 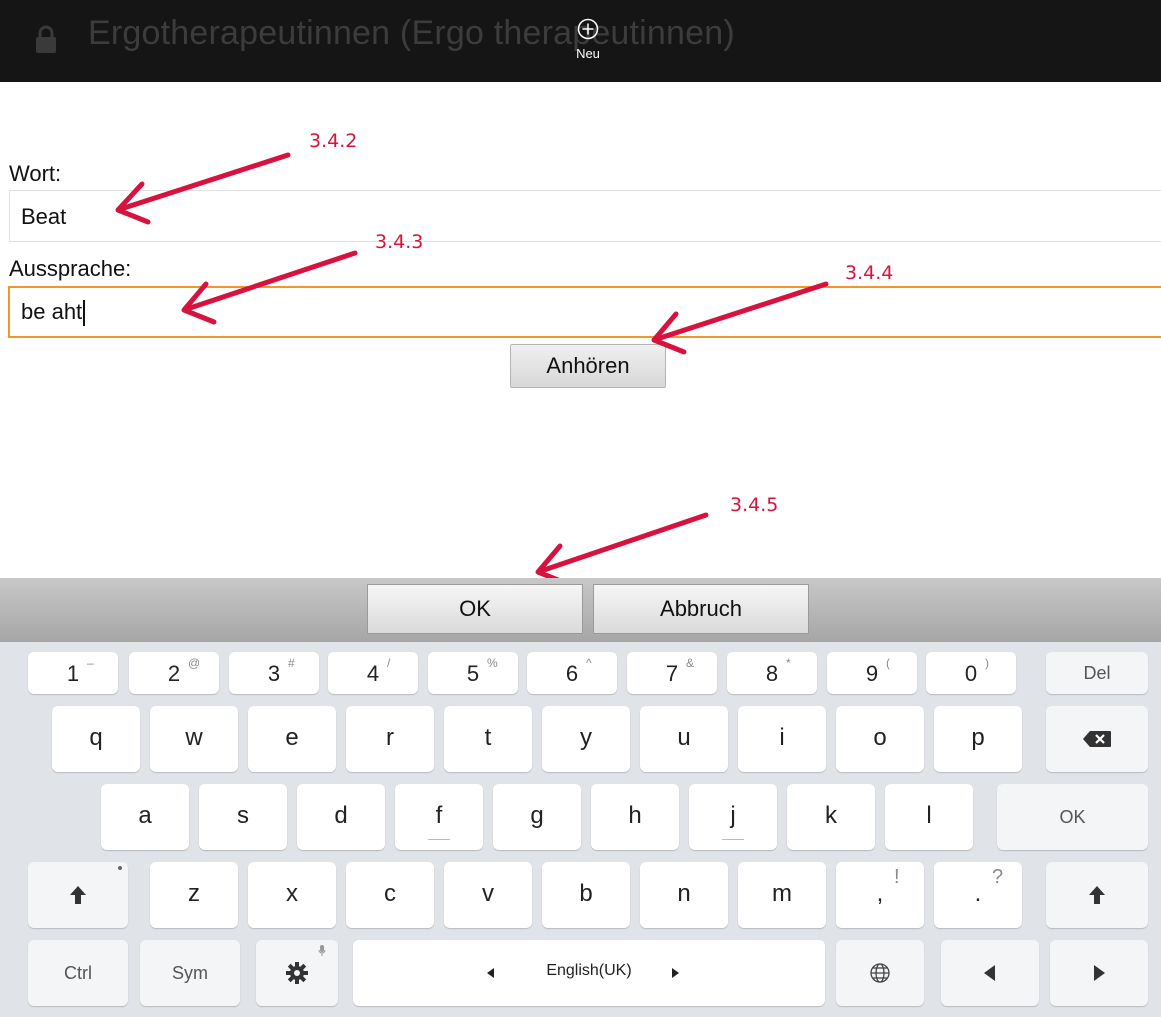 I want to click on key-0: 0), so click(x=971, y=673).